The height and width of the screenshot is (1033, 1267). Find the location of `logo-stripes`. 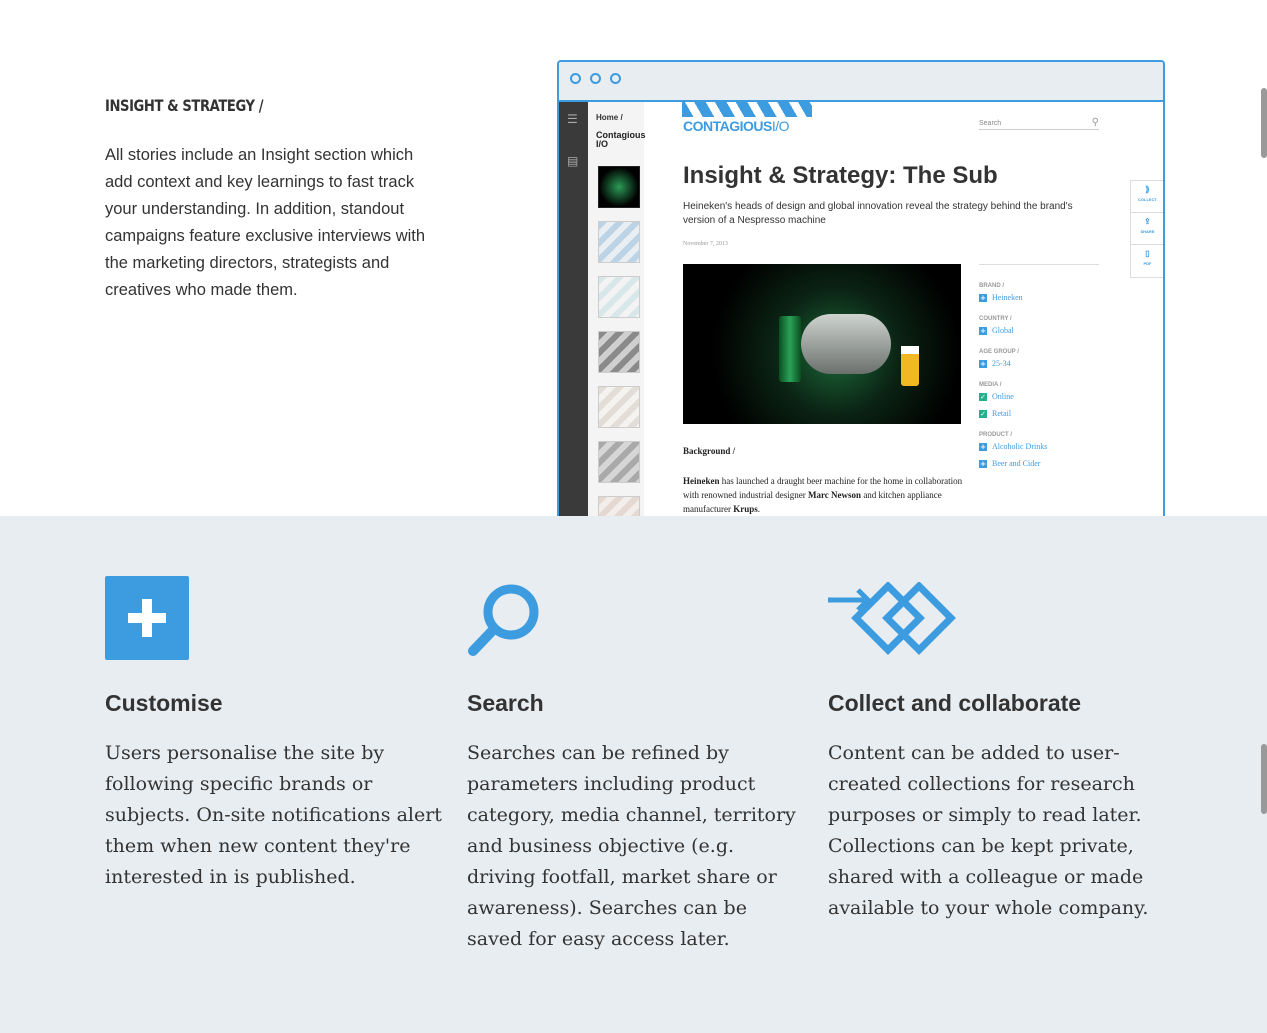

logo-stripes is located at coordinates (747, 109).